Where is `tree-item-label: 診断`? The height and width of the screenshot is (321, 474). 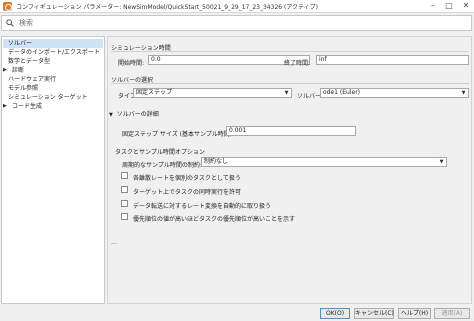
tree-item-label: 診断 is located at coordinates (18, 70).